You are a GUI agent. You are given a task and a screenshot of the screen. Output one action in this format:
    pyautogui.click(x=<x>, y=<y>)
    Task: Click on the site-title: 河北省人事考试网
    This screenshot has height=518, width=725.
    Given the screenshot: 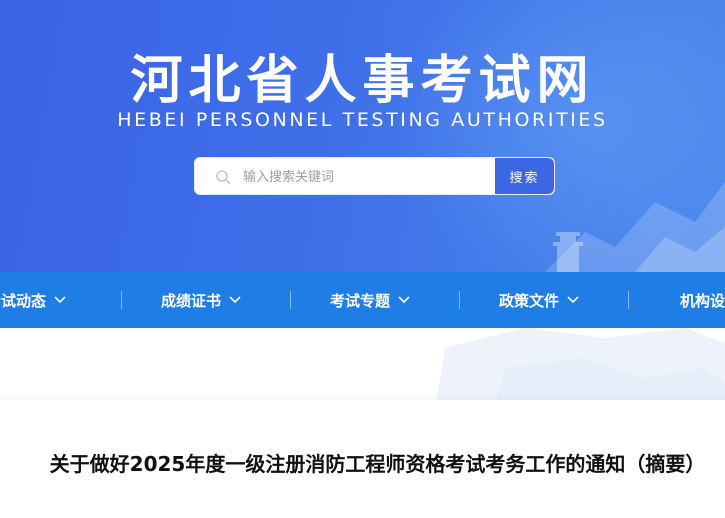 What is the action you would take?
    pyautogui.click(x=362, y=81)
    